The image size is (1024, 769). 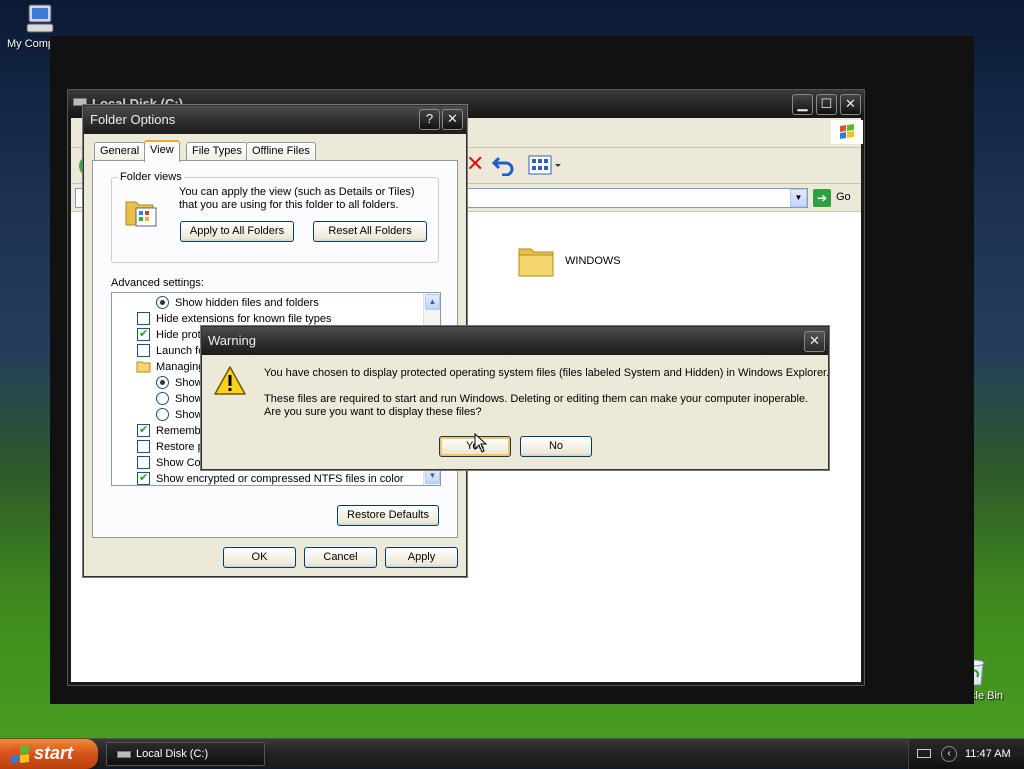 I want to click on warning-titlebar: Warning ✕, so click(x=515, y=341).